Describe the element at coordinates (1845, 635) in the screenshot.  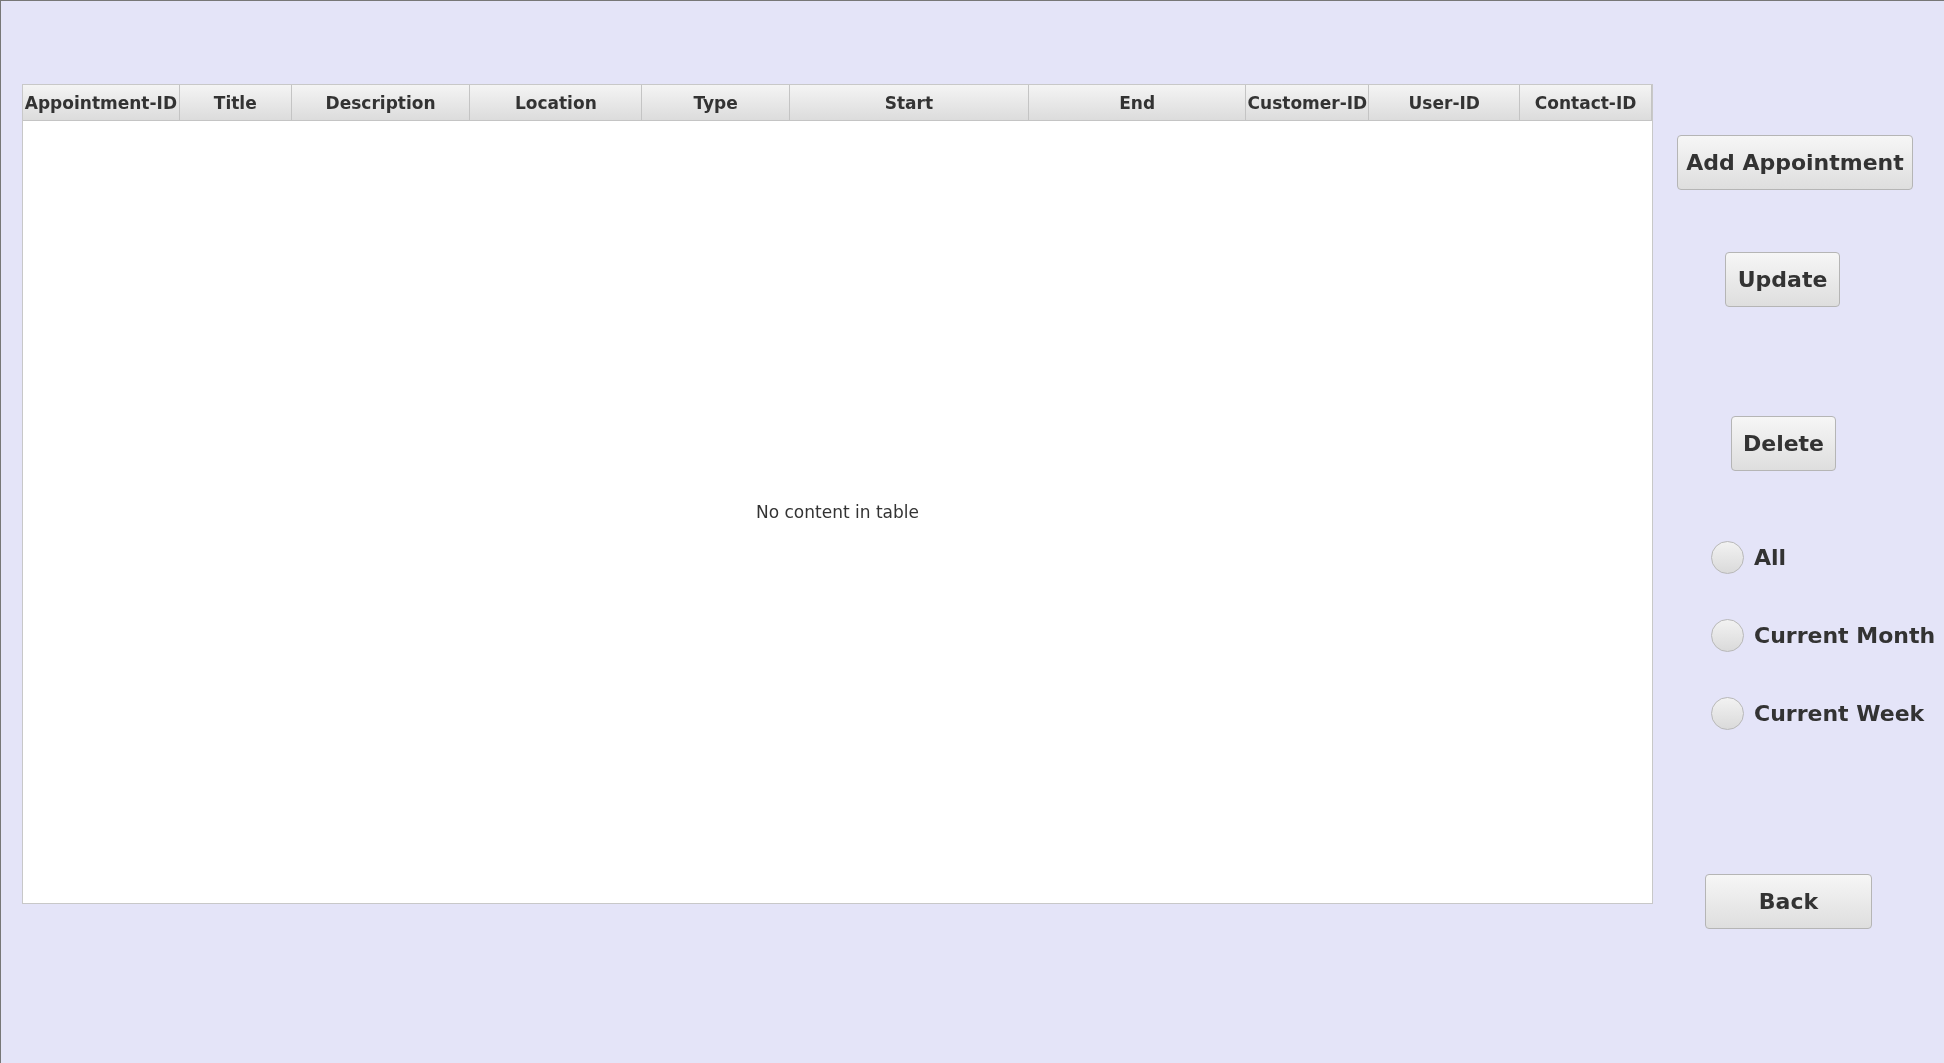
I see `radio-label: Current Month` at that location.